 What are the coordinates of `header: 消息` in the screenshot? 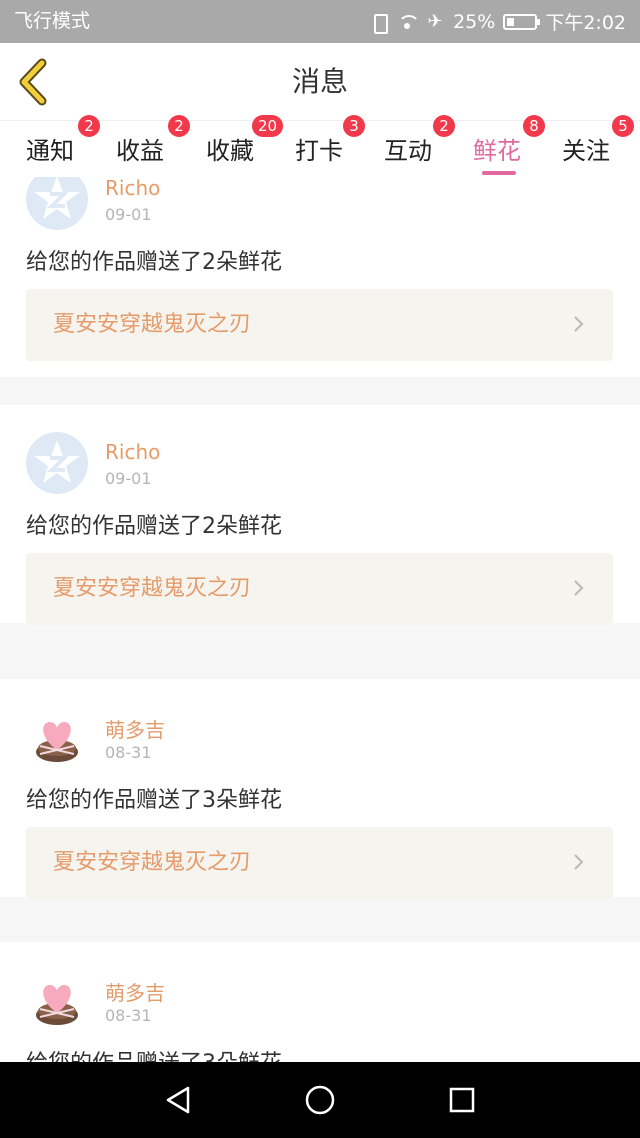 It's located at (320, 82).